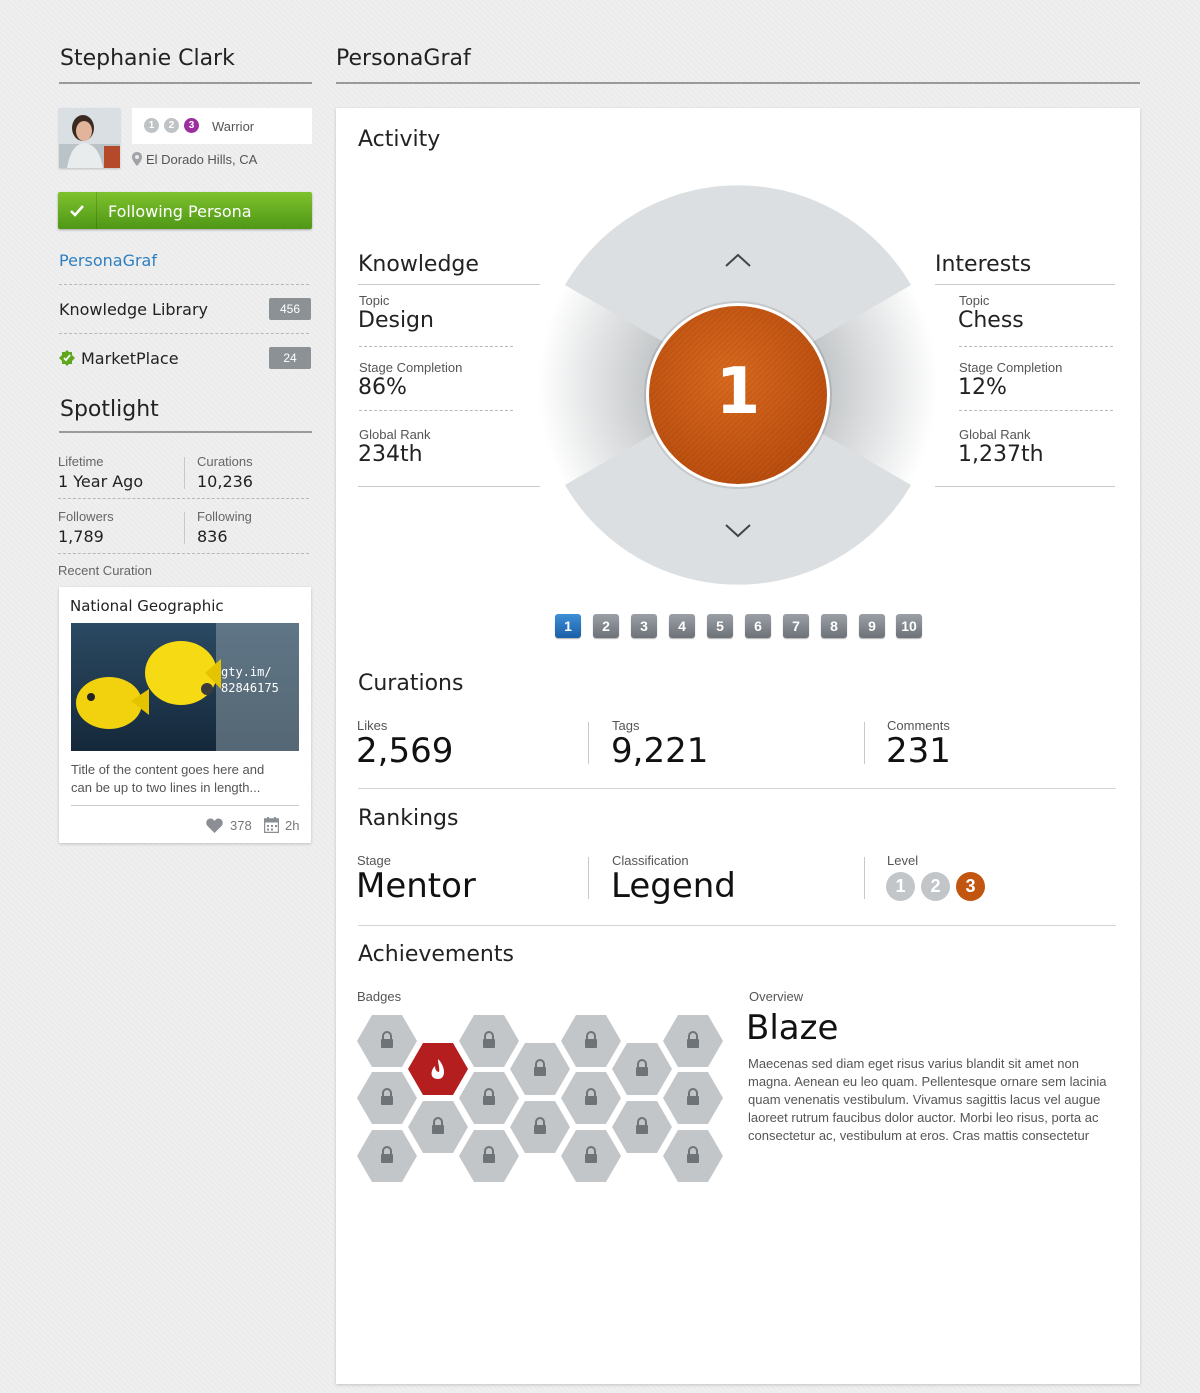 Image resolution: width=1200 pixels, height=1393 pixels. What do you see at coordinates (147, 606) in the screenshot?
I see `card-source: National Geographic` at bounding box center [147, 606].